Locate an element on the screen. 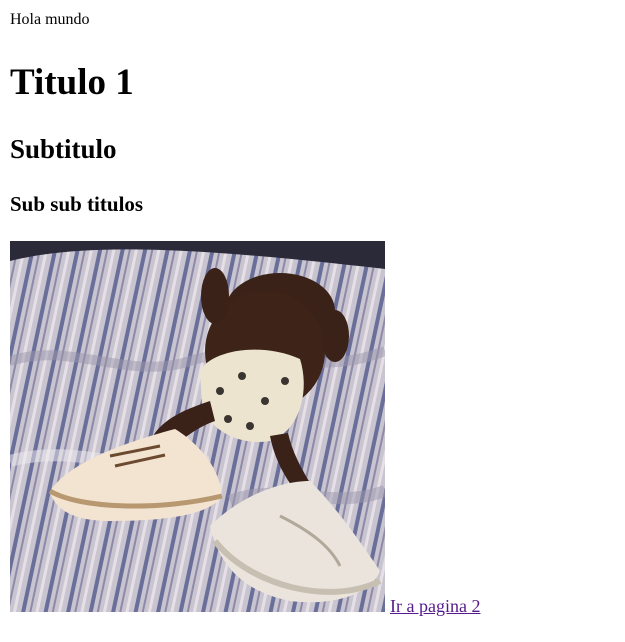 This screenshot has height=642, width=625. greeting-text: Hola mundo is located at coordinates (50, 19).